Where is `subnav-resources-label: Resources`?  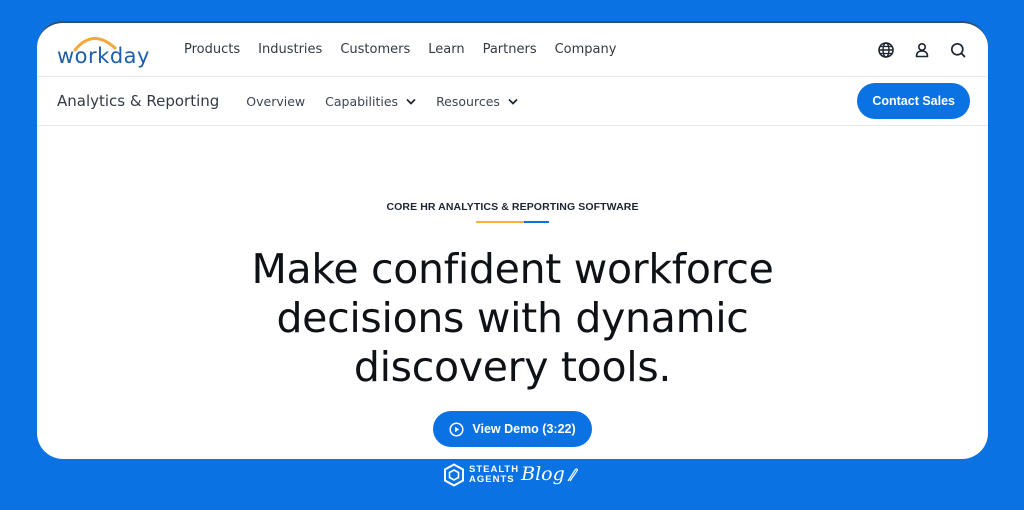
subnav-resources-label: Resources is located at coordinates (468, 101).